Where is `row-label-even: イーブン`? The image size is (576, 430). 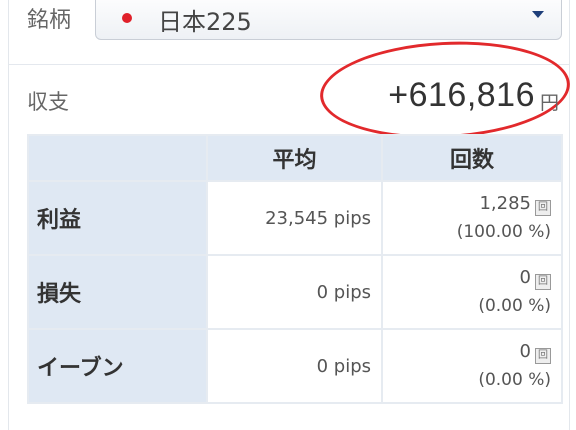
row-label-even: イーブン is located at coordinates (117, 366).